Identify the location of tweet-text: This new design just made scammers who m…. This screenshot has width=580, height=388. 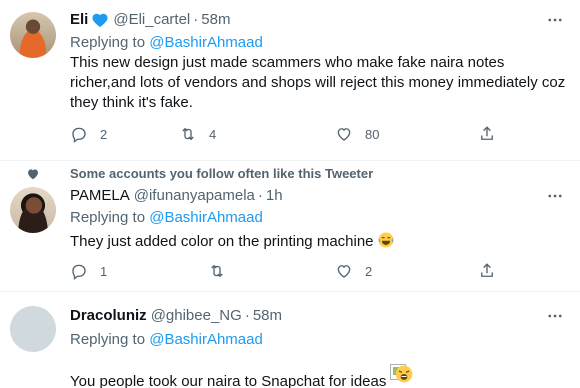
(318, 82).